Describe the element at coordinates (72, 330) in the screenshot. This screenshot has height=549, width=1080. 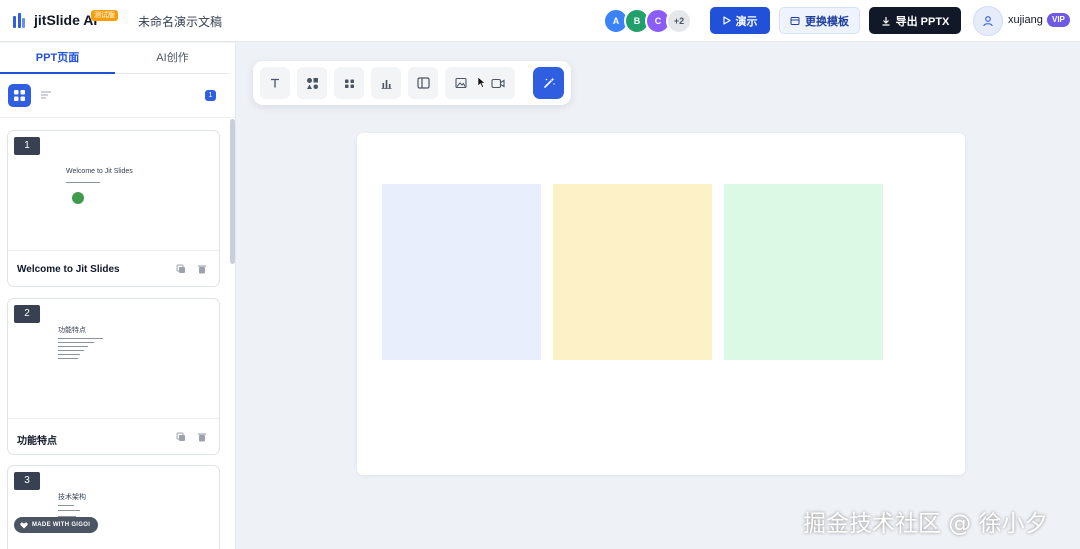
I see `slide-preview-heading: 功能特点` at that location.